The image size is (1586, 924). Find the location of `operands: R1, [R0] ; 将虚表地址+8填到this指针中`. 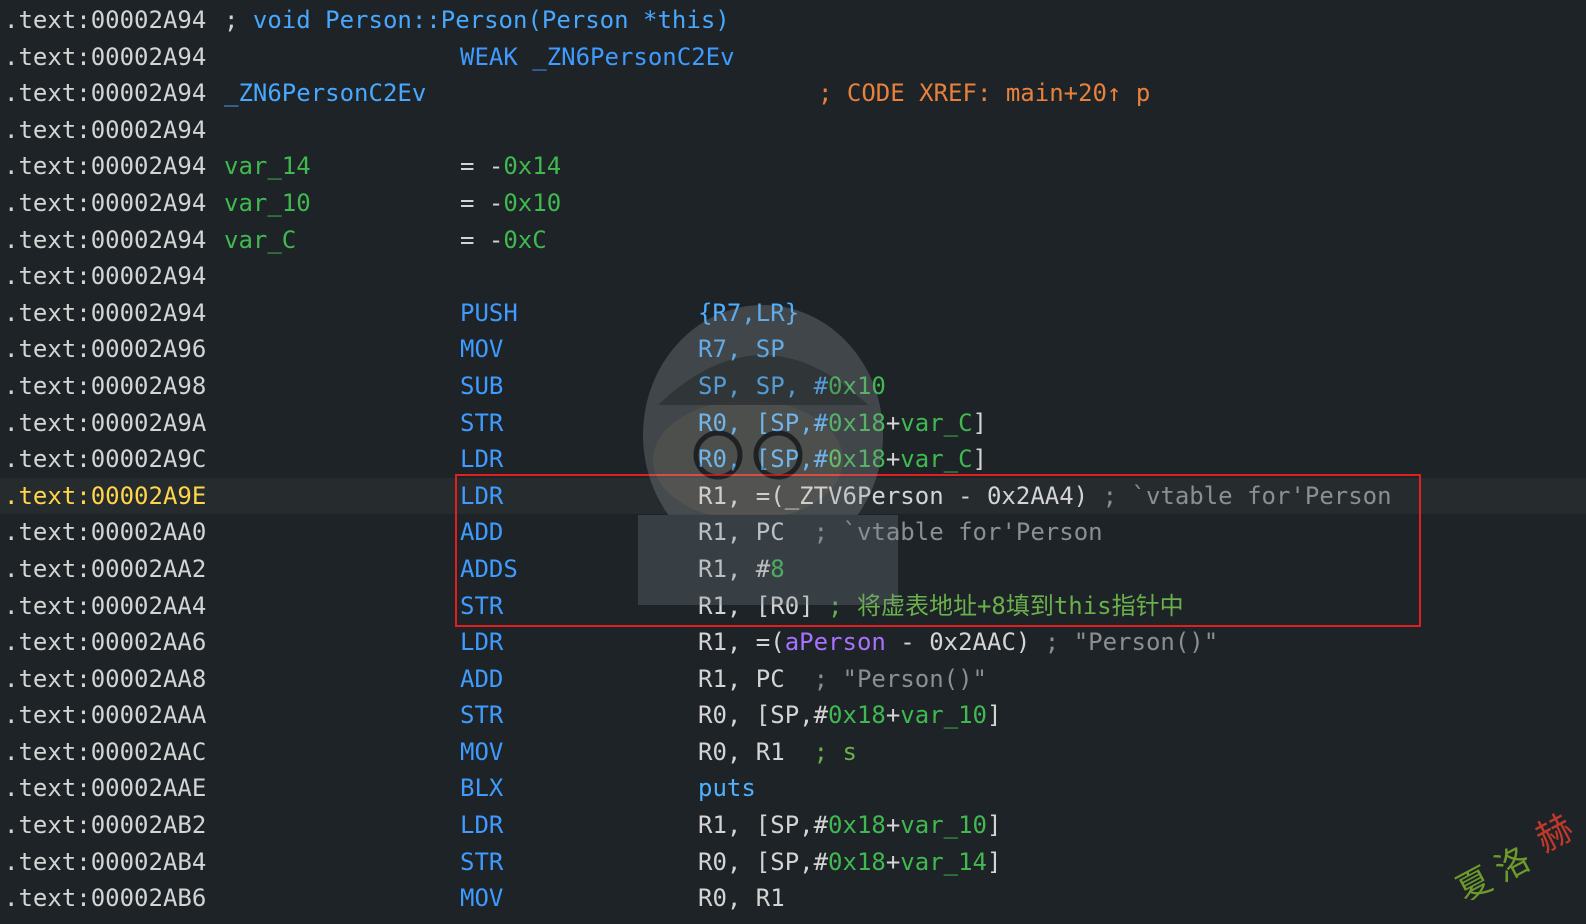

operands: R1, [R0] ; 将虚表地址+8填到this指针中 is located at coordinates (941, 606).